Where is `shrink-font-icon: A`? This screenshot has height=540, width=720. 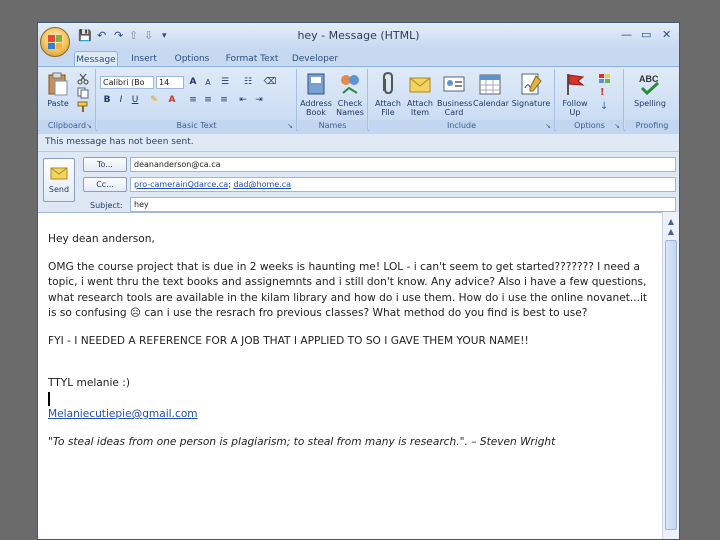
shrink-font-icon: A is located at coordinates (208, 82).